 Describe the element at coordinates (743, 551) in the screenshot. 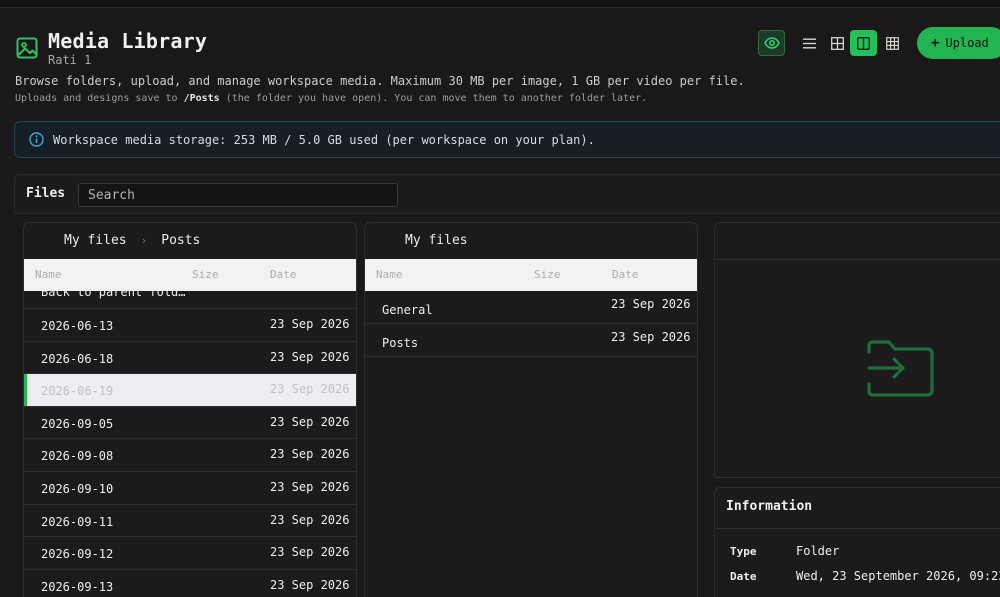

I see `type-label: Type` at that location.